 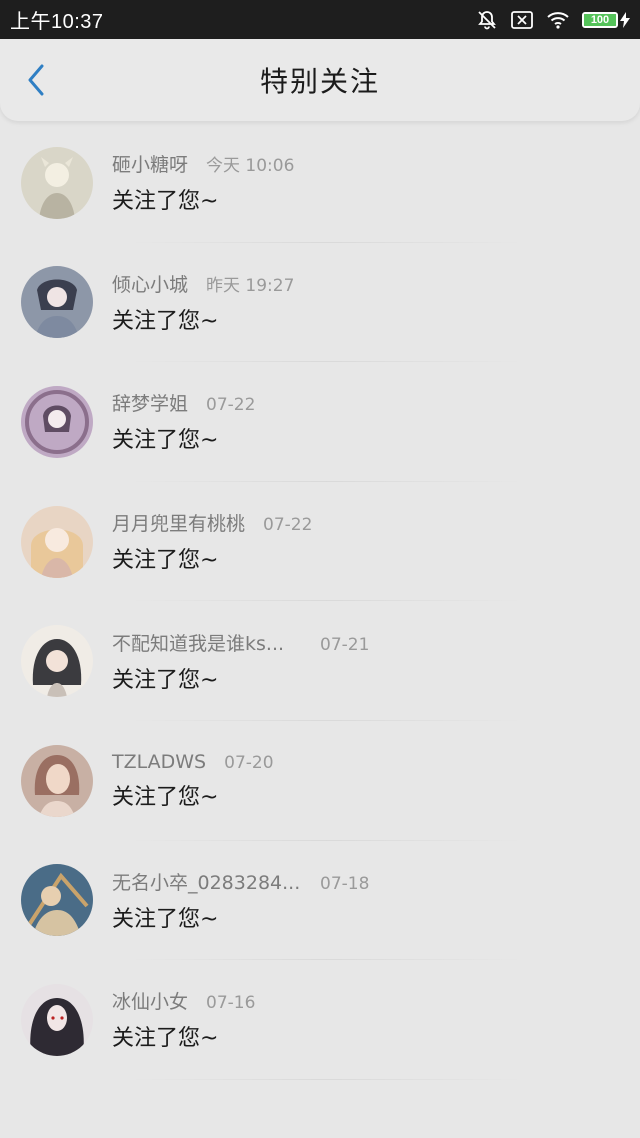 What do you see at coordinates (320, 1020) in the screenshot?
I see `list-item: 冰仙小女 07-16 关注了您~` at bounding box center [320, 1020].